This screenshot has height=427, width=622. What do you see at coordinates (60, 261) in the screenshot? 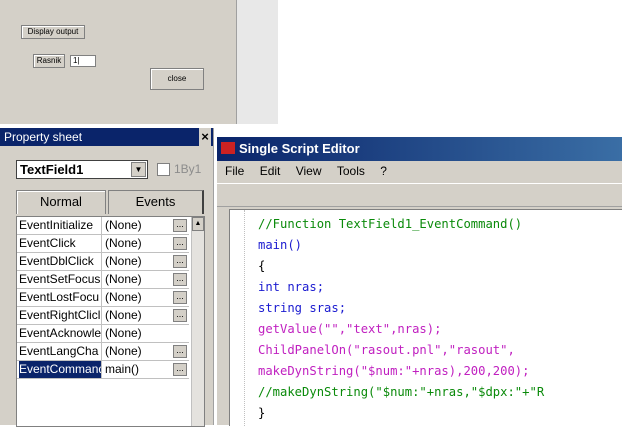
I see `event-name: EventDblClick` at bounding box center [60, 261].